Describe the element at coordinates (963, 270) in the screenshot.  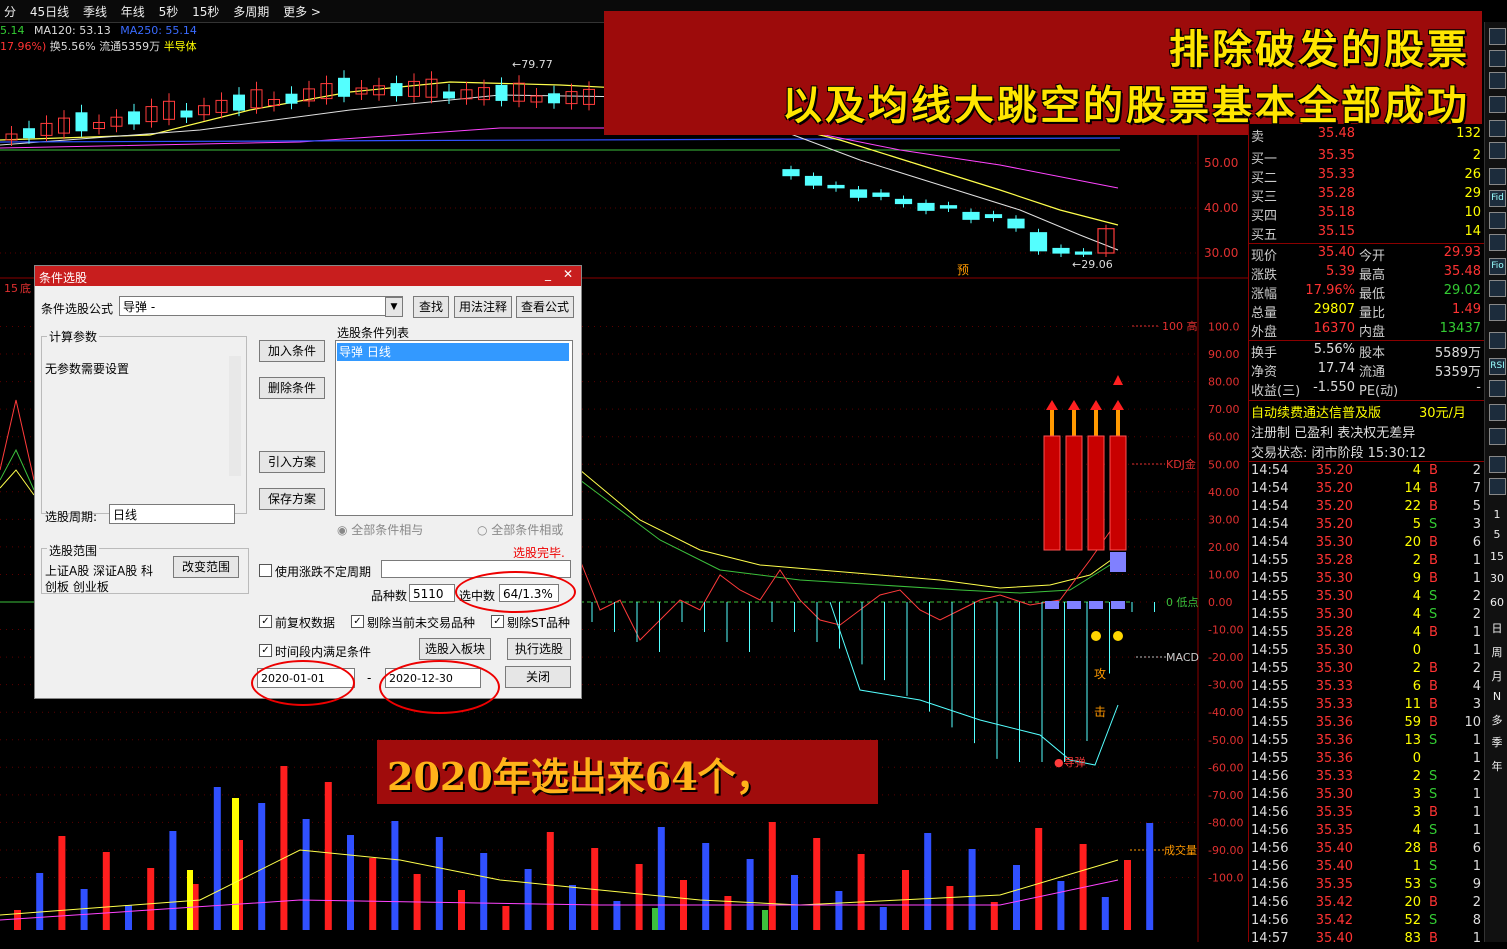
I see `yu-label: 预` at that location.